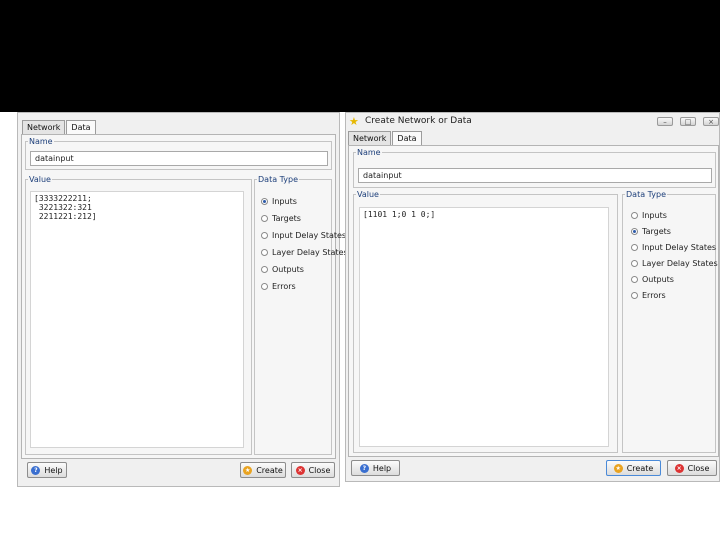 Image resolution: width=720 pixels, height=540 pixels. I want to click on star-icon: ★, so click(354, 121).